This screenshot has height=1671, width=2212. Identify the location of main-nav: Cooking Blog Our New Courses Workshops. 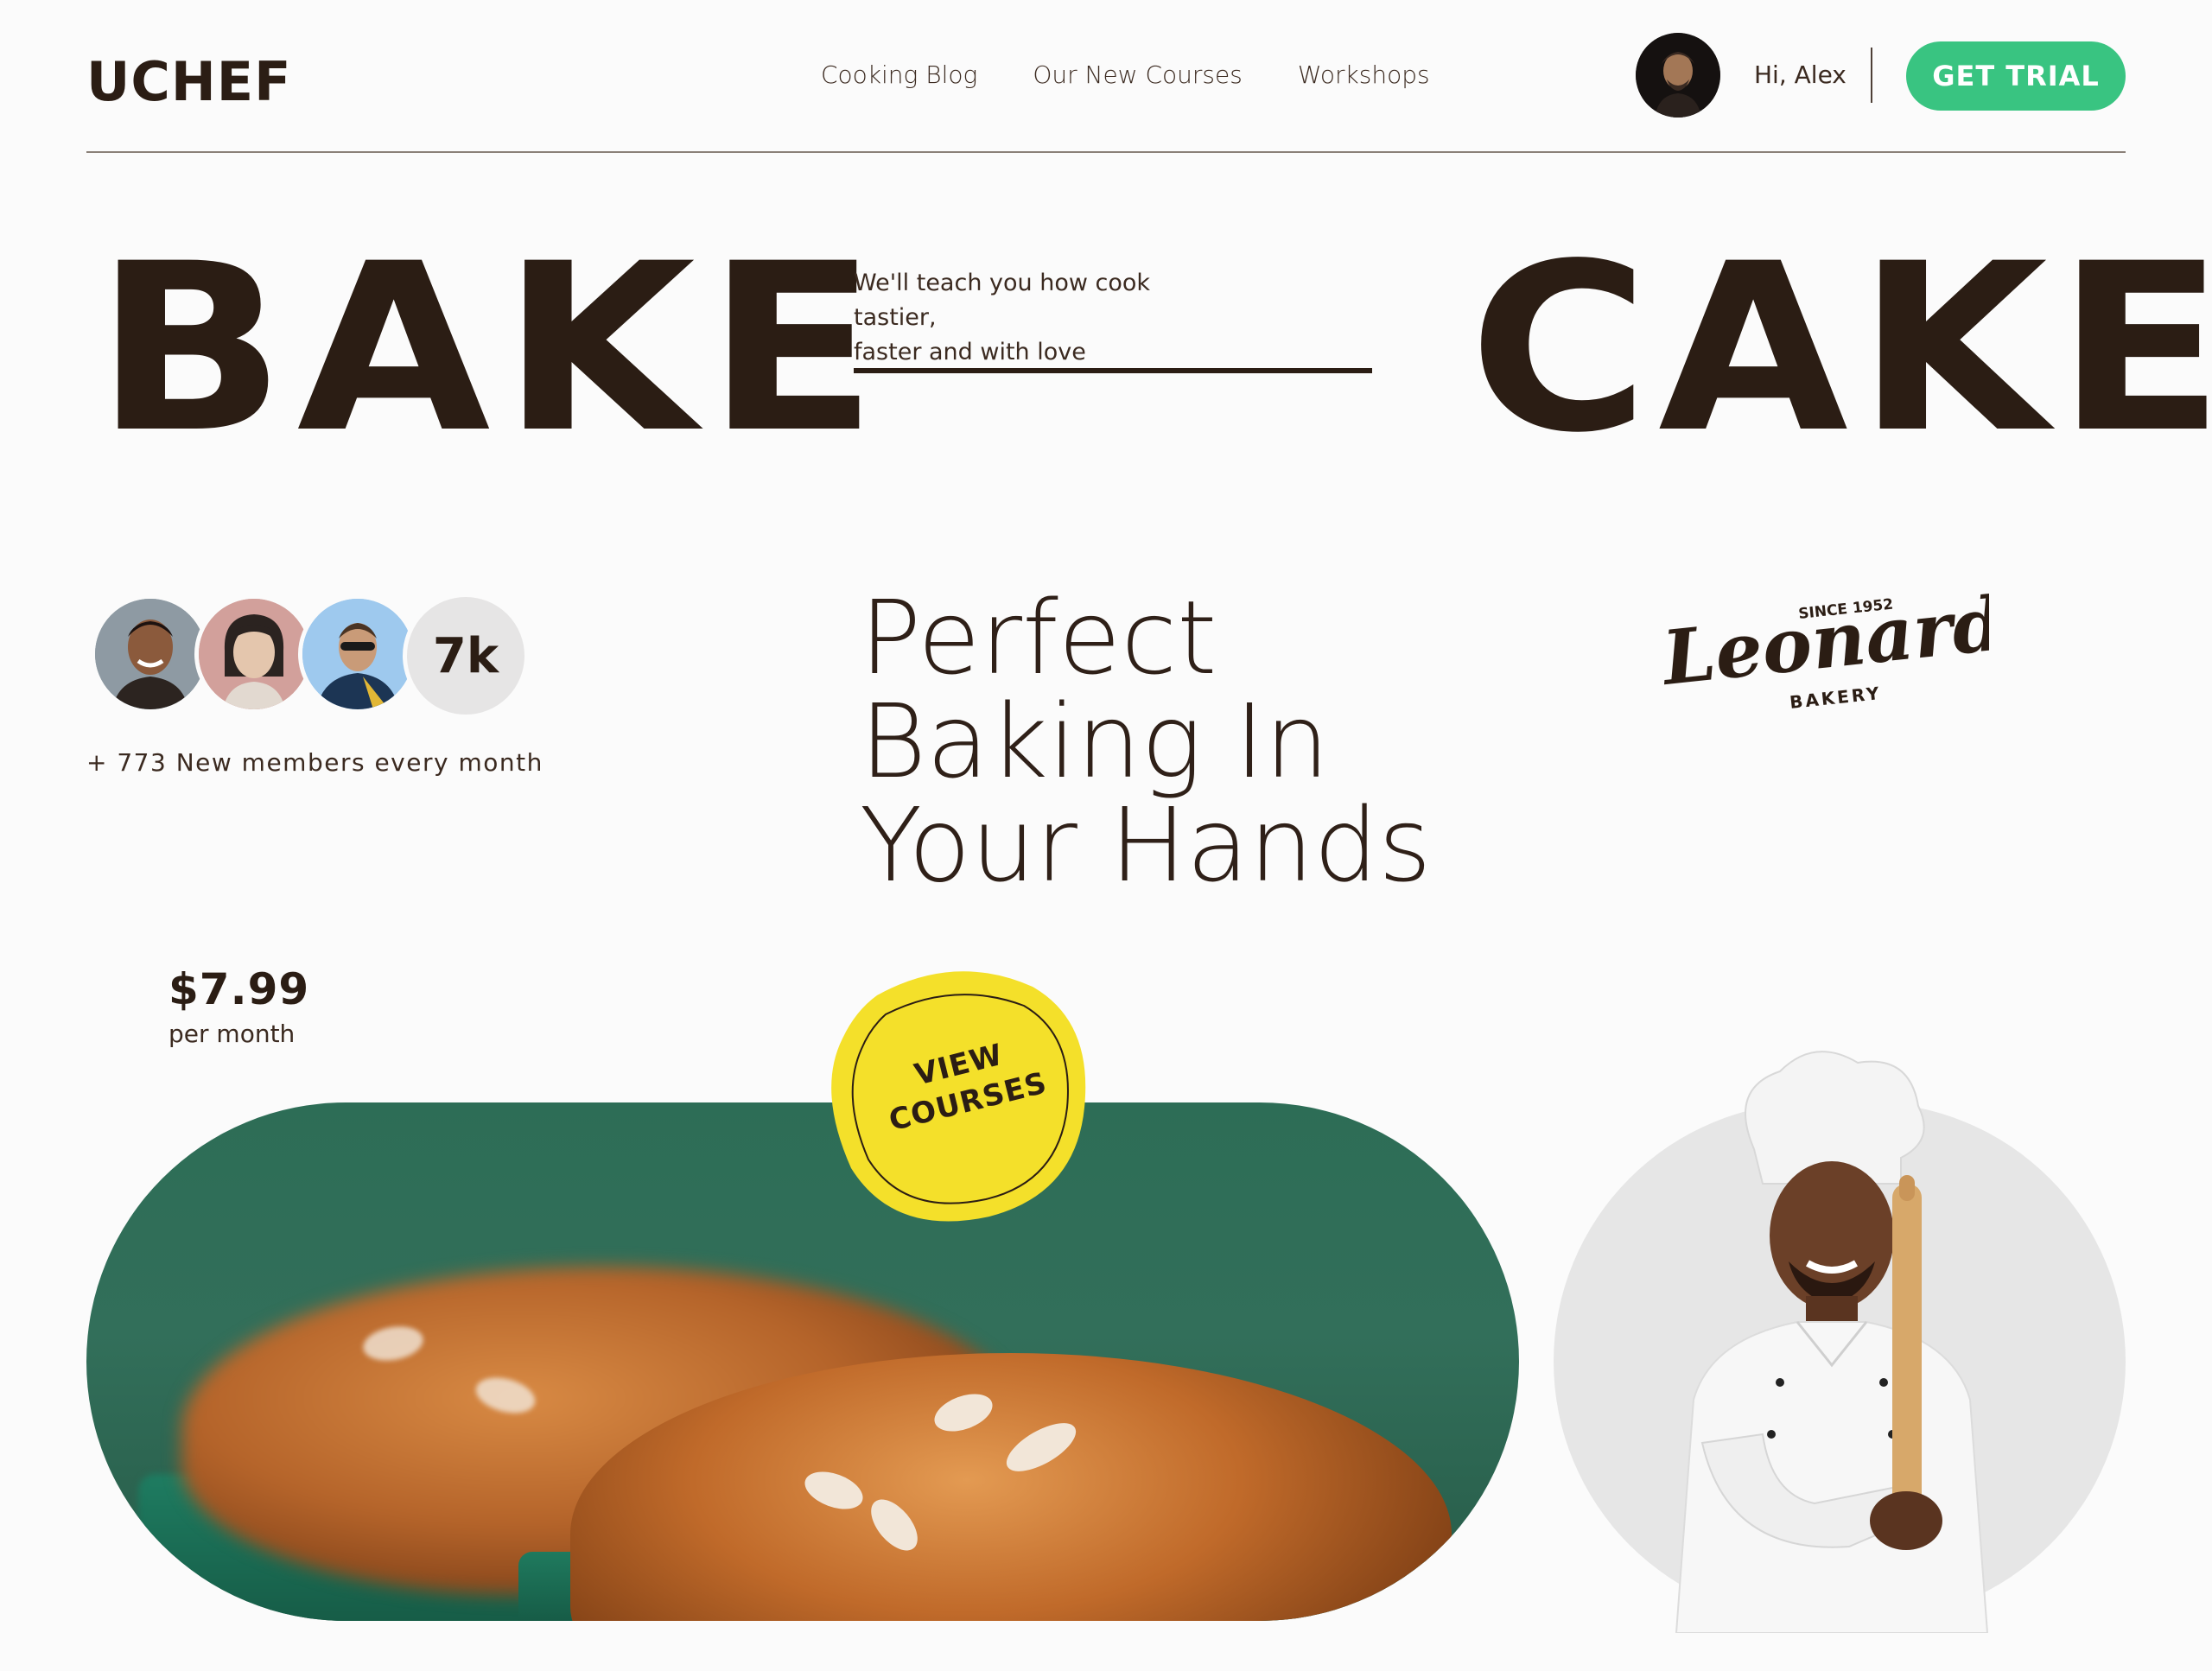
(1125, 74).